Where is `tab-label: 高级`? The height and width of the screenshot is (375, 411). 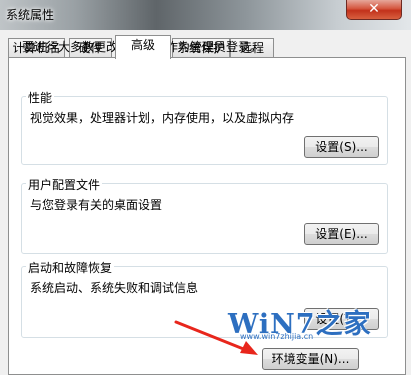
tab-label: 高级 is located at coordinates (142, 45).